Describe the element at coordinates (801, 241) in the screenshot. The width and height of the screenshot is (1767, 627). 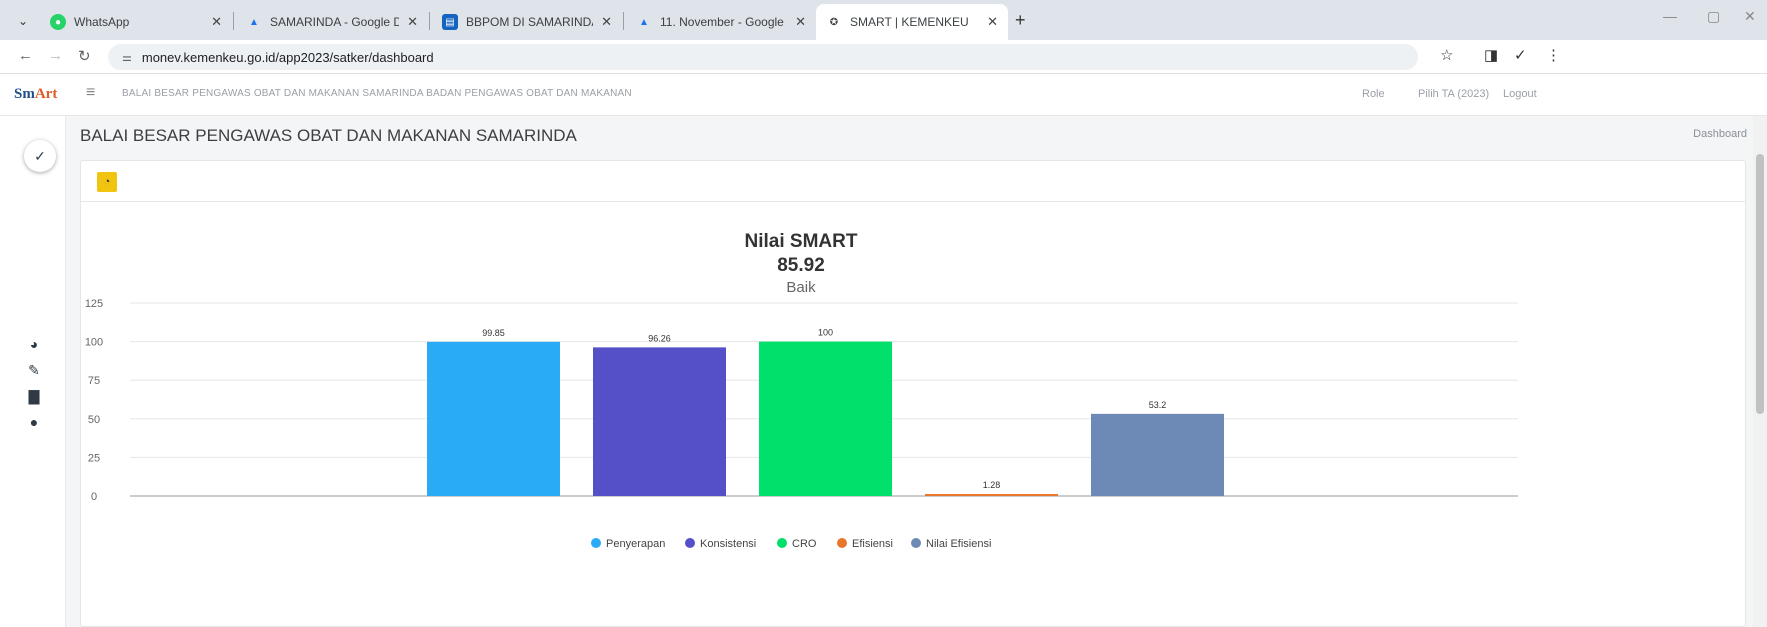
I see `chart-title: Nilai SMART` at that location.